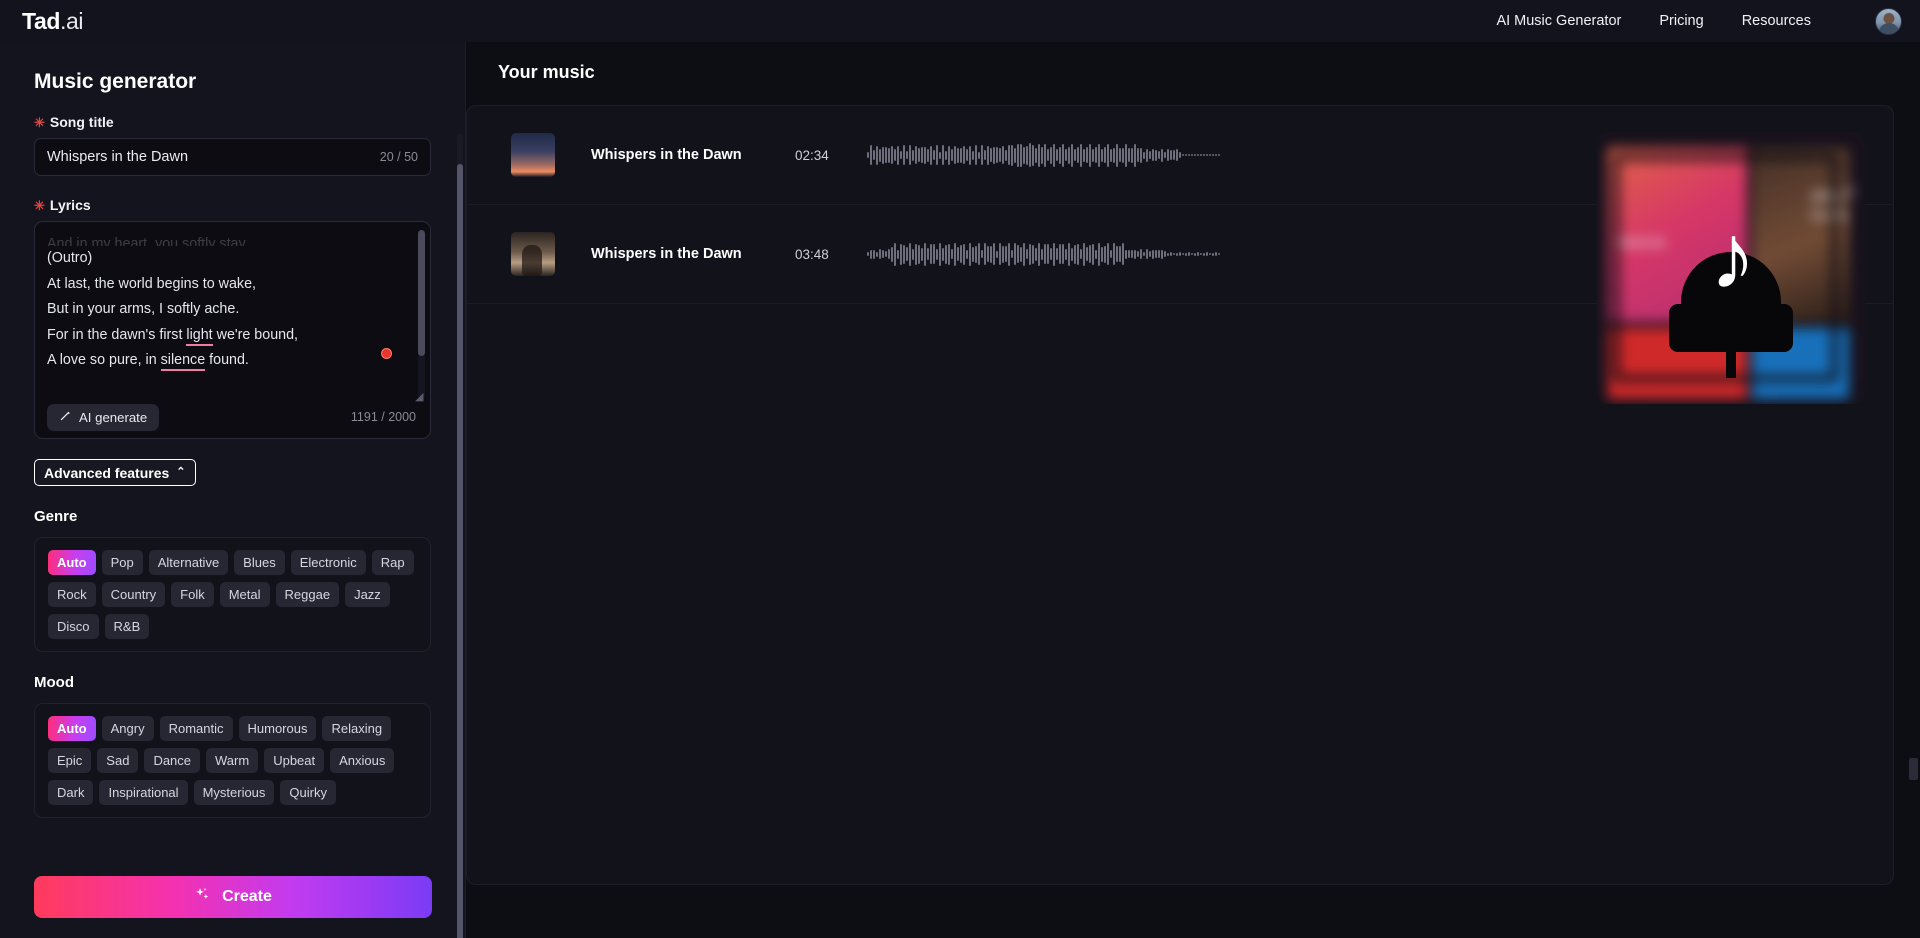  I want to click on ai-generate-label: AI generate, so click(113, 417).